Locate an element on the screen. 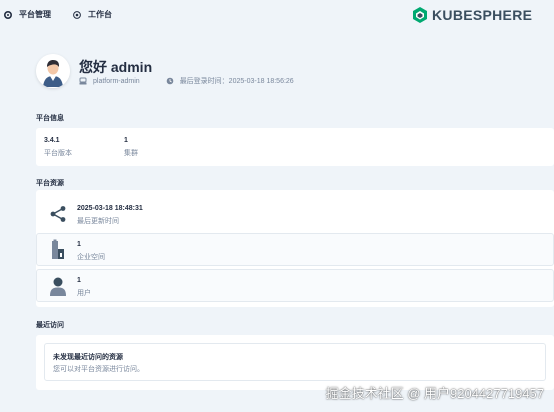 Image resolution: width=554 pixels, height=412 pixels. platform-management-nav: 平台管理 is located at coordinates (27, 14).